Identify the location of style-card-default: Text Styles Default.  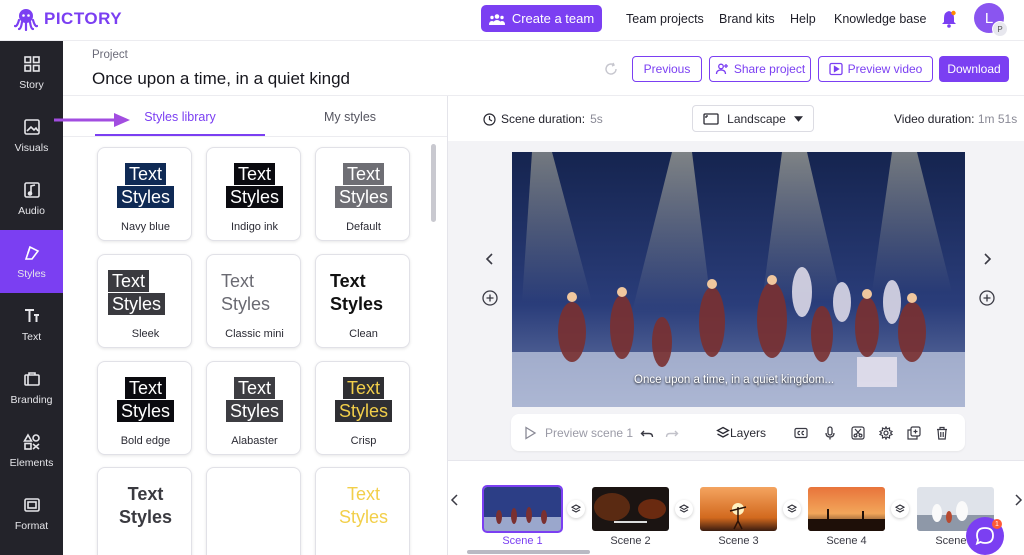
(362, 194).